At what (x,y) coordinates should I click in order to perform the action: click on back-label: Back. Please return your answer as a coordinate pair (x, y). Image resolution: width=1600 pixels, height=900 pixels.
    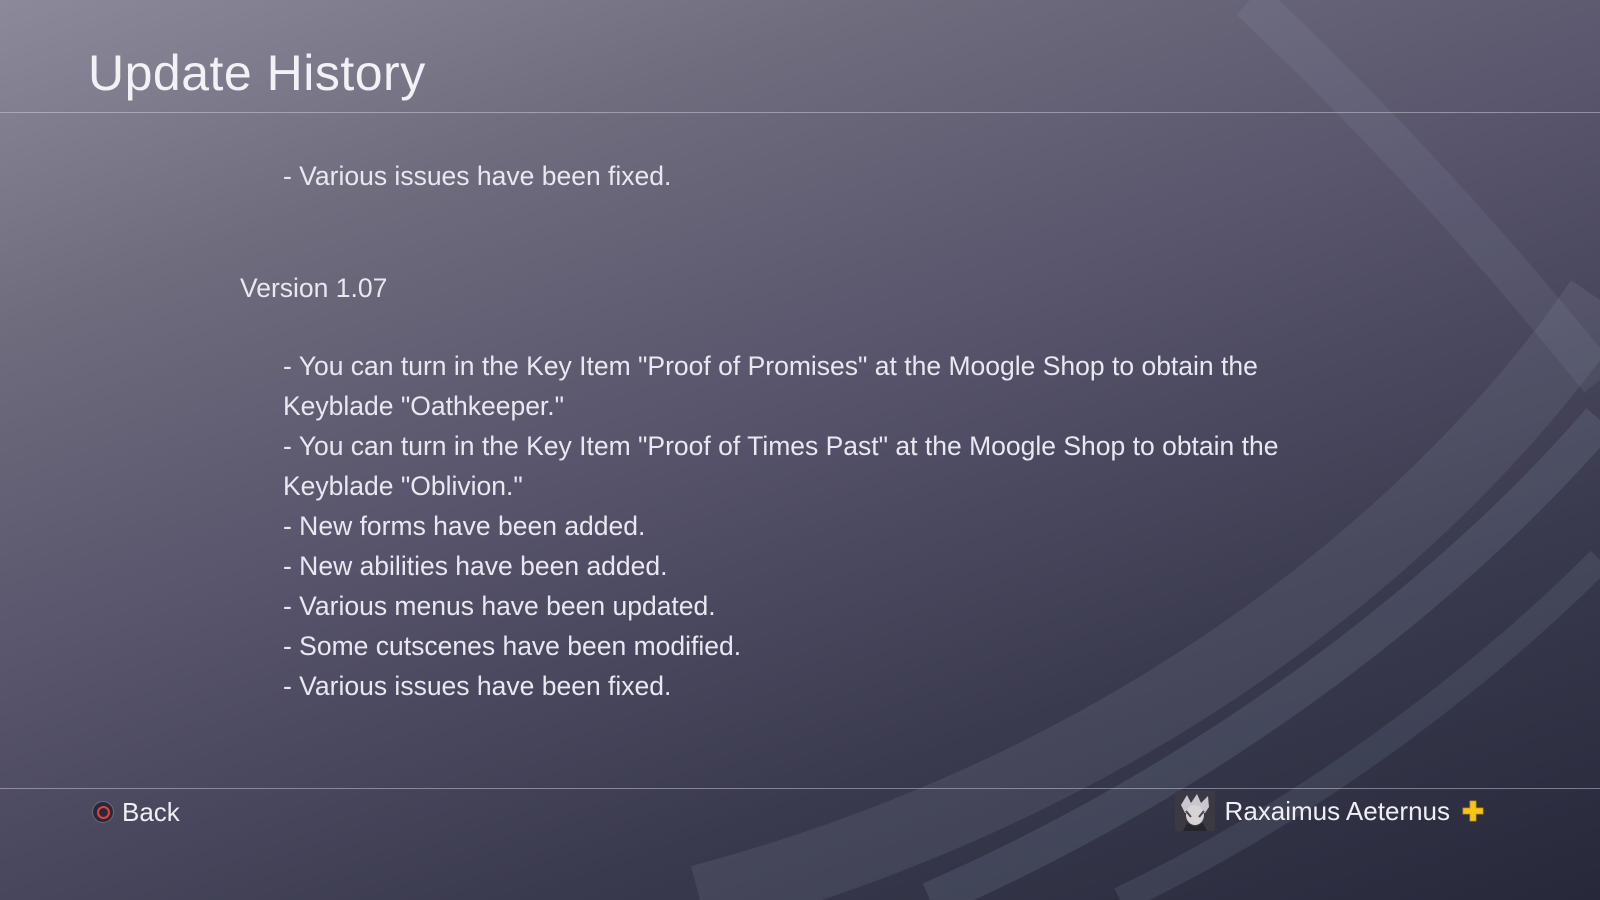
    Looking at the image, I should click on (151, 811).